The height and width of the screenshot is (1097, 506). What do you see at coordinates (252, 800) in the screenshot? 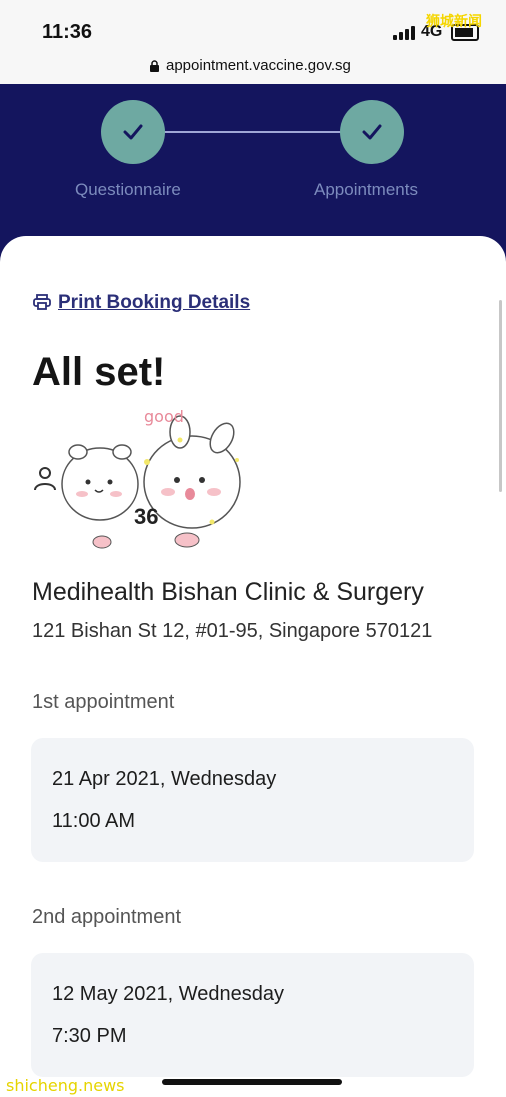
I see `appointment-1-card: 21 Apr 2021, Wednesday 11:00 AM` at bounding box center [252, 800].